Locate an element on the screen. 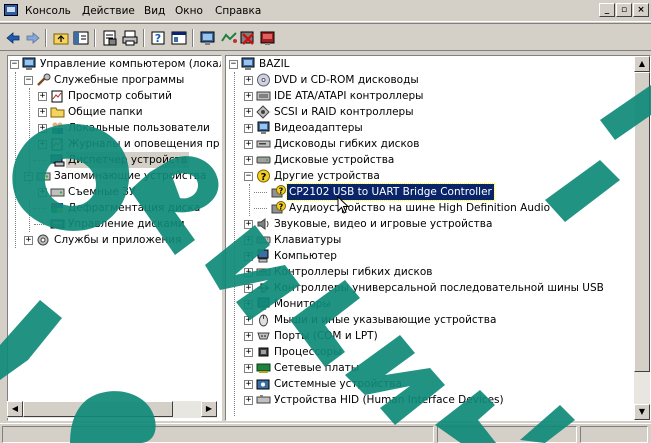 The width and height of the screenshot is (651, 443). device-tree-item: − BAZIL is located at coordinates (438, 64).